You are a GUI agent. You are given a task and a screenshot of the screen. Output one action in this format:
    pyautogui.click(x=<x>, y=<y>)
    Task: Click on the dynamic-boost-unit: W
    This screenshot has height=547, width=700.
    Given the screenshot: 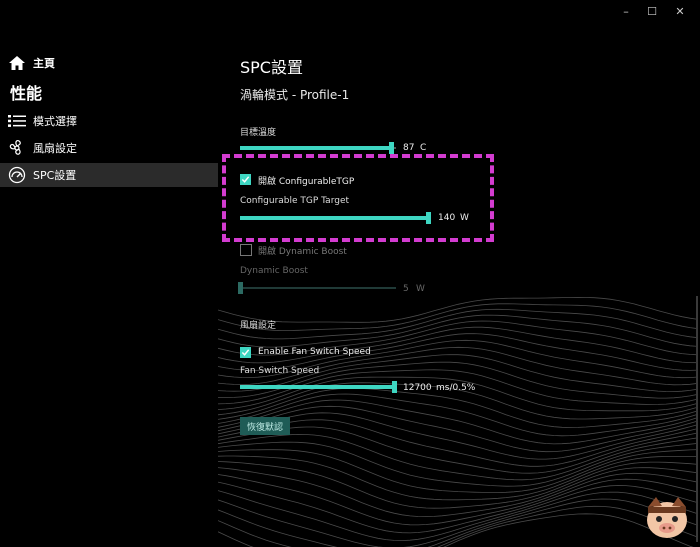 What is the action you would take?
    pyautogui.click(x=420, y=289)
    